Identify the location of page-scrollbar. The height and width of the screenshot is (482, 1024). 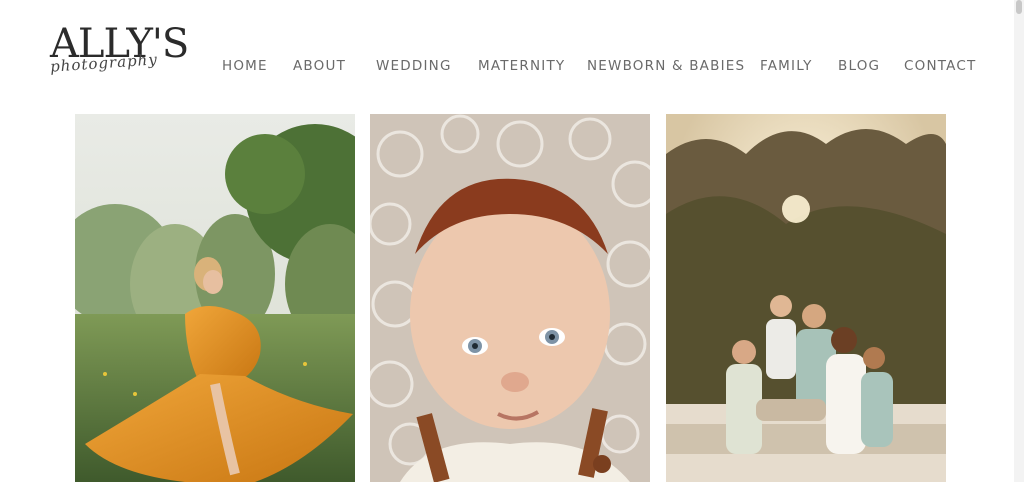
(1019, 241).